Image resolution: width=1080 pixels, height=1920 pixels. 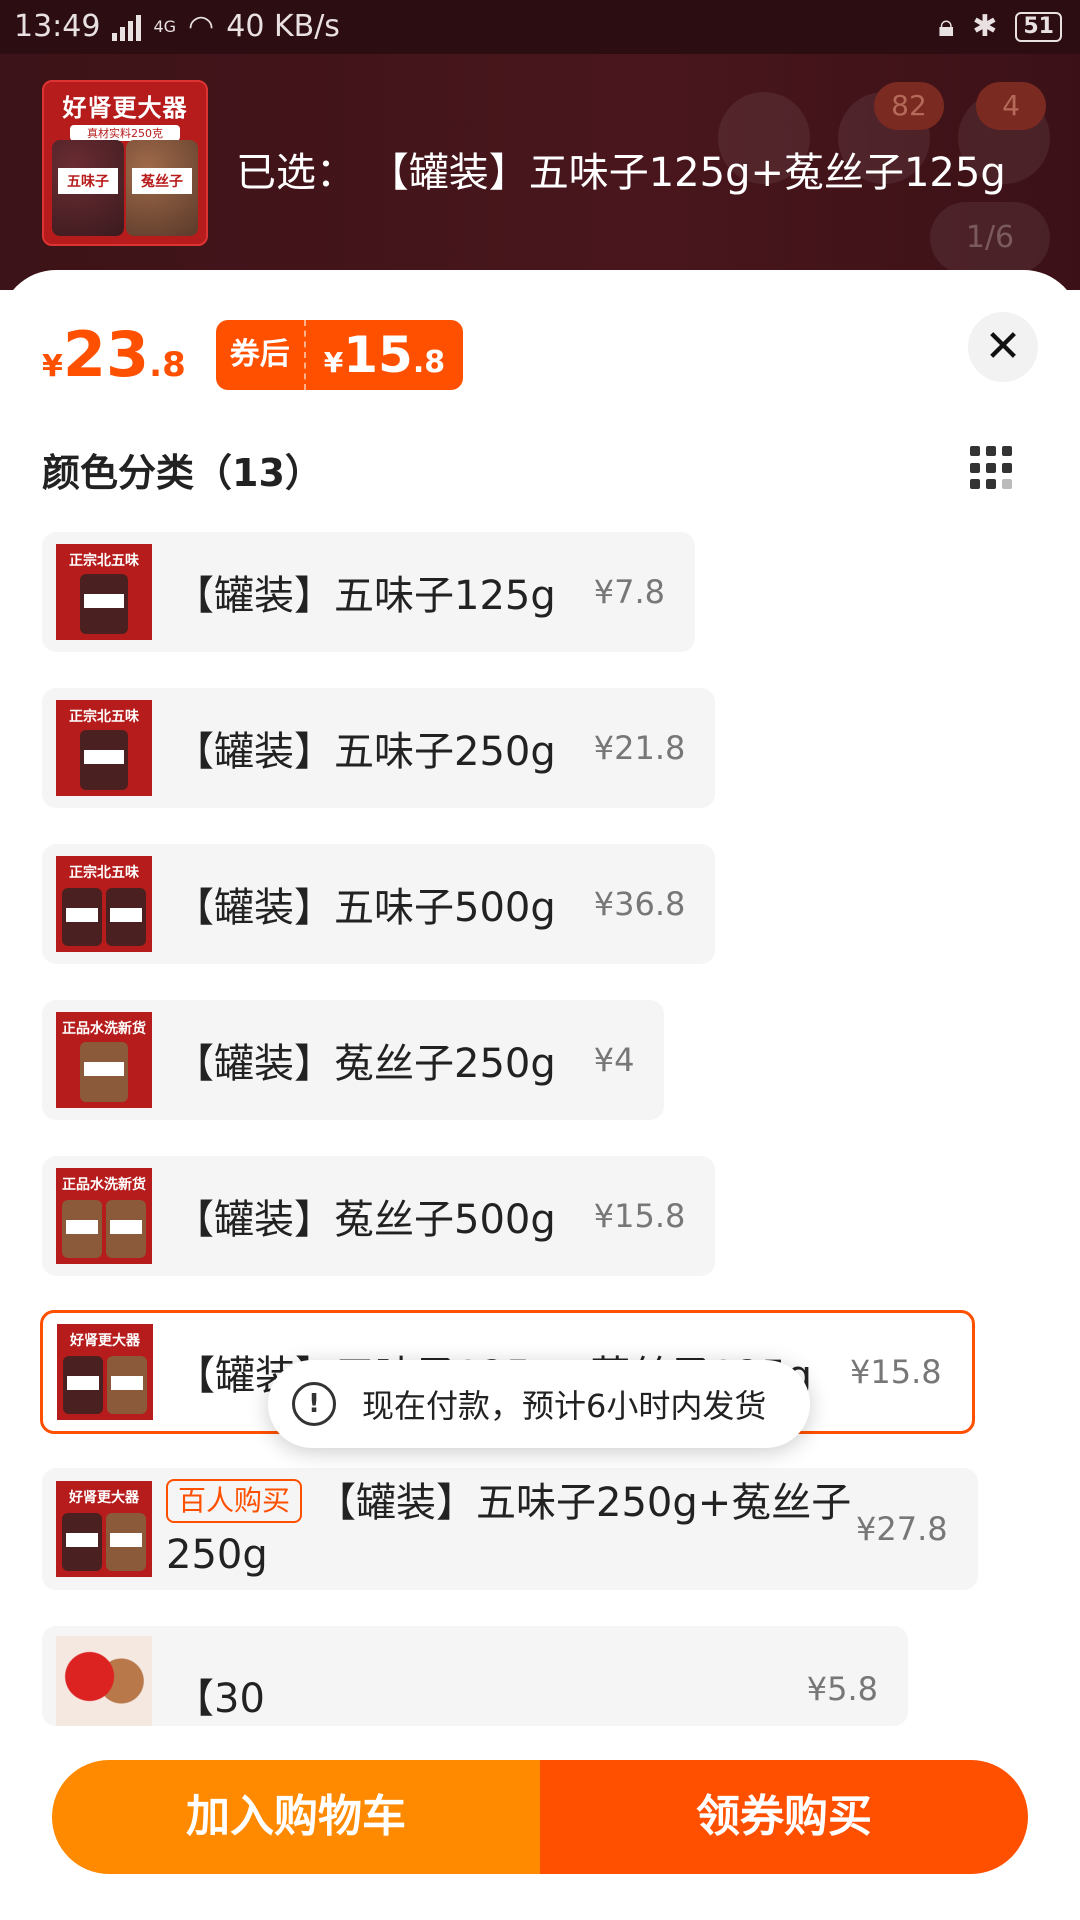 I want to click on sku-name: 【罐装】菟丝子500g, so click(x=365, y=1220).